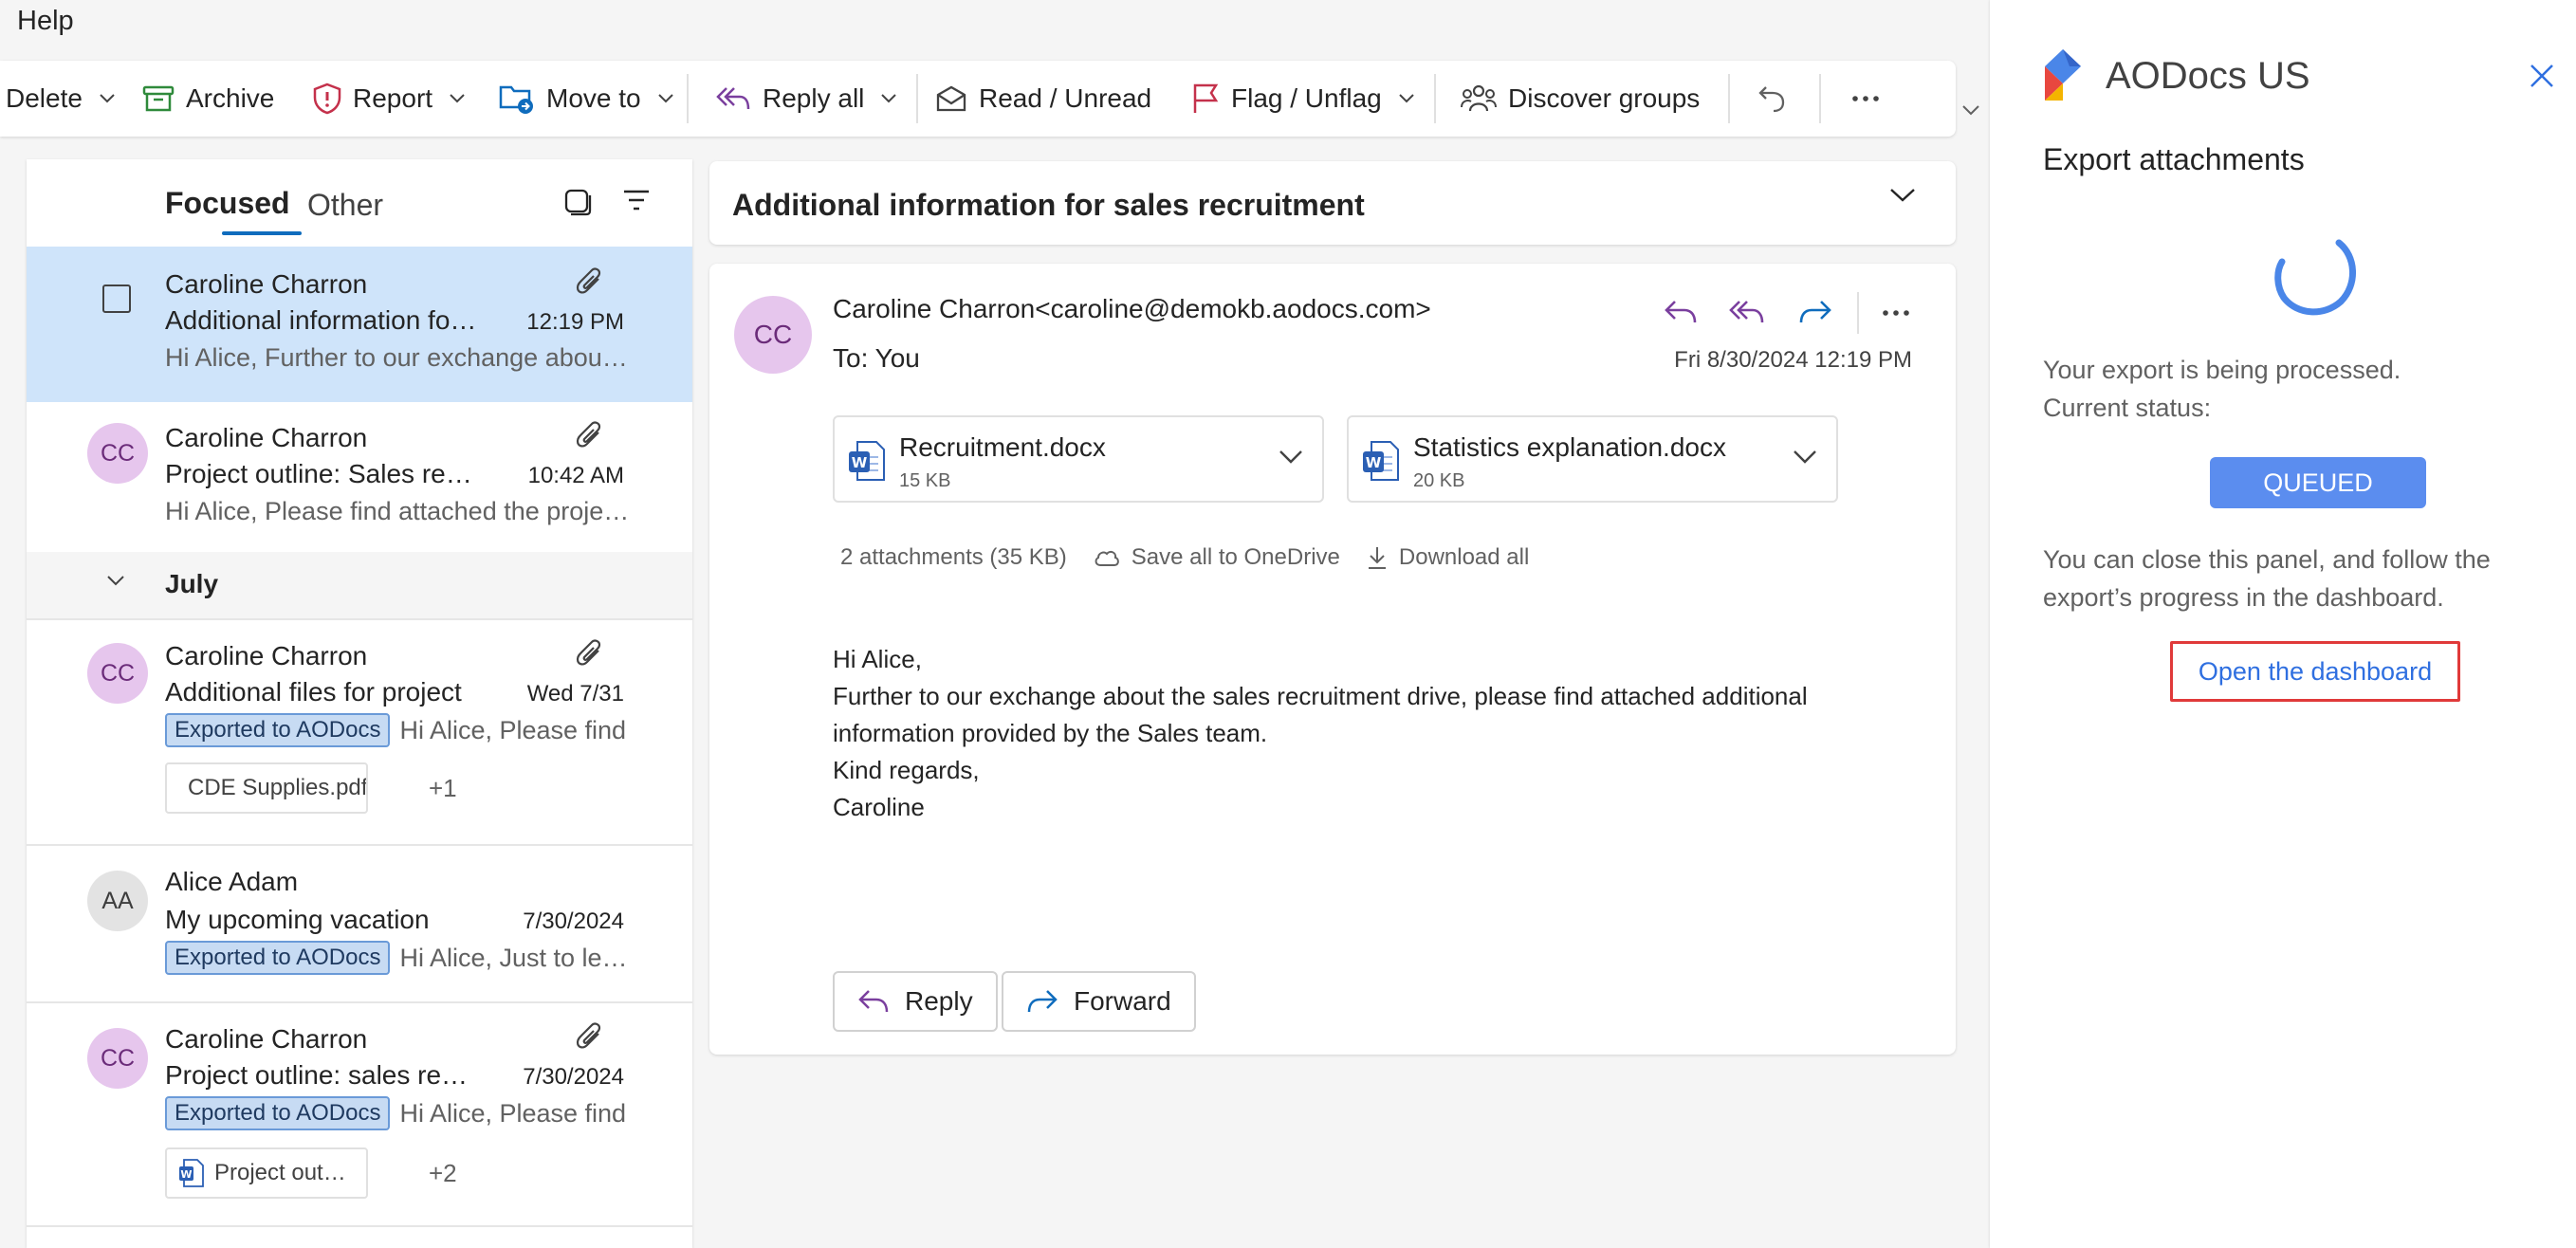 This screenshot has height=1248, width=2576. What do you see at coordinates (359, 586) in the screenshot?
I see `group-header-july: July` at bounding box center [359, 586].